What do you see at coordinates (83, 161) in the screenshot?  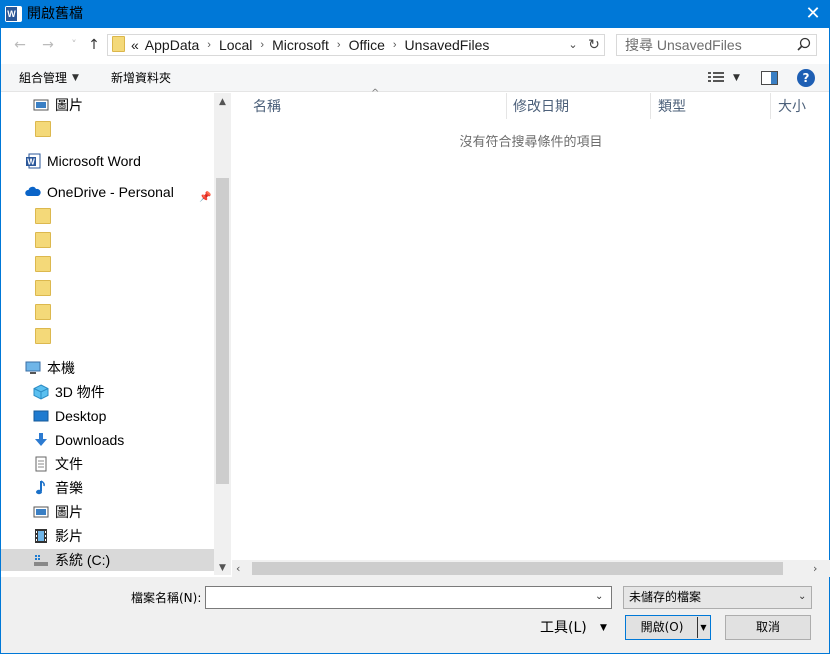 I see `sidebar-item-microsoft-word: W Microsoft Word` at bounding box center [83, 161].